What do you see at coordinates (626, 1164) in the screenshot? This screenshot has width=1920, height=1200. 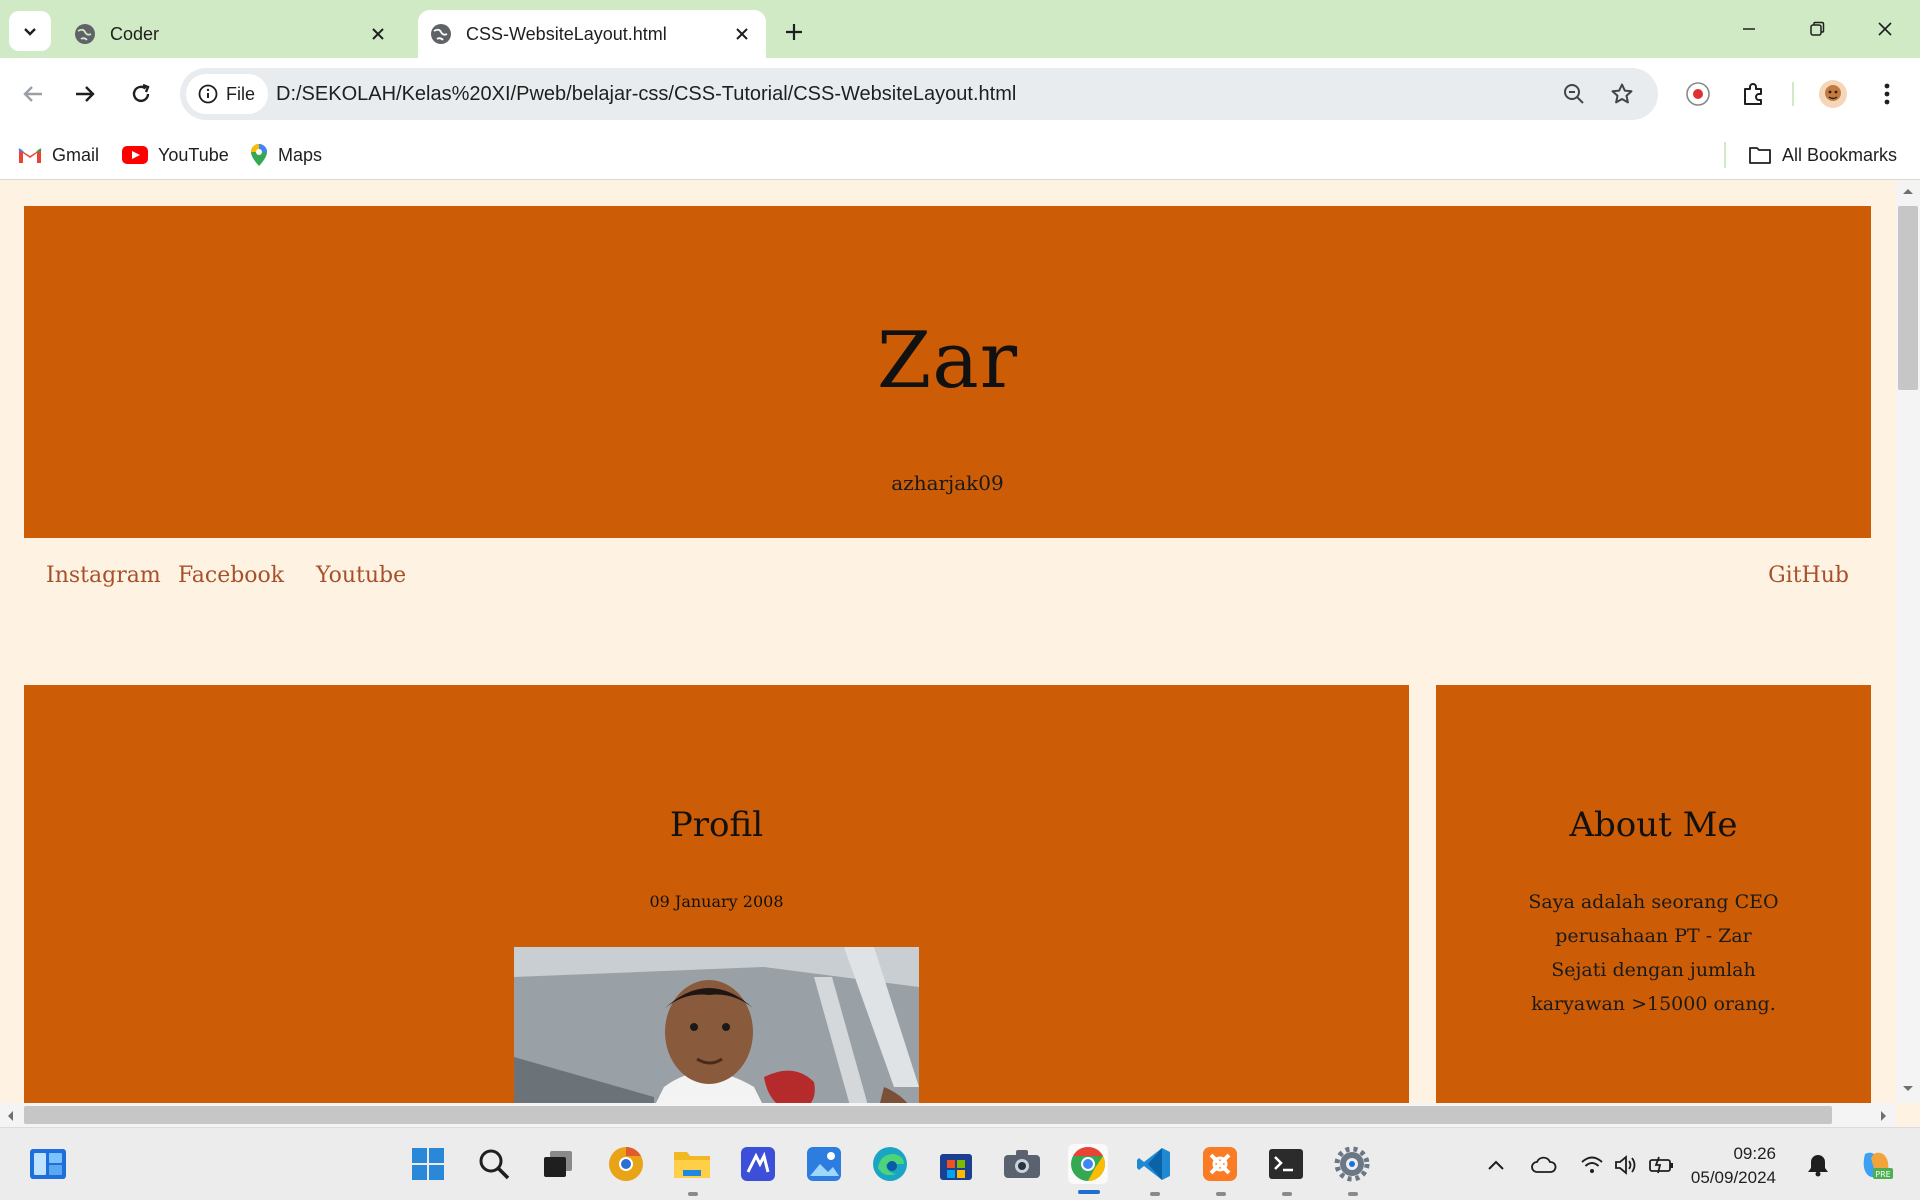 I see `chrome-canary-icon` at bounding box center [626, 1164].